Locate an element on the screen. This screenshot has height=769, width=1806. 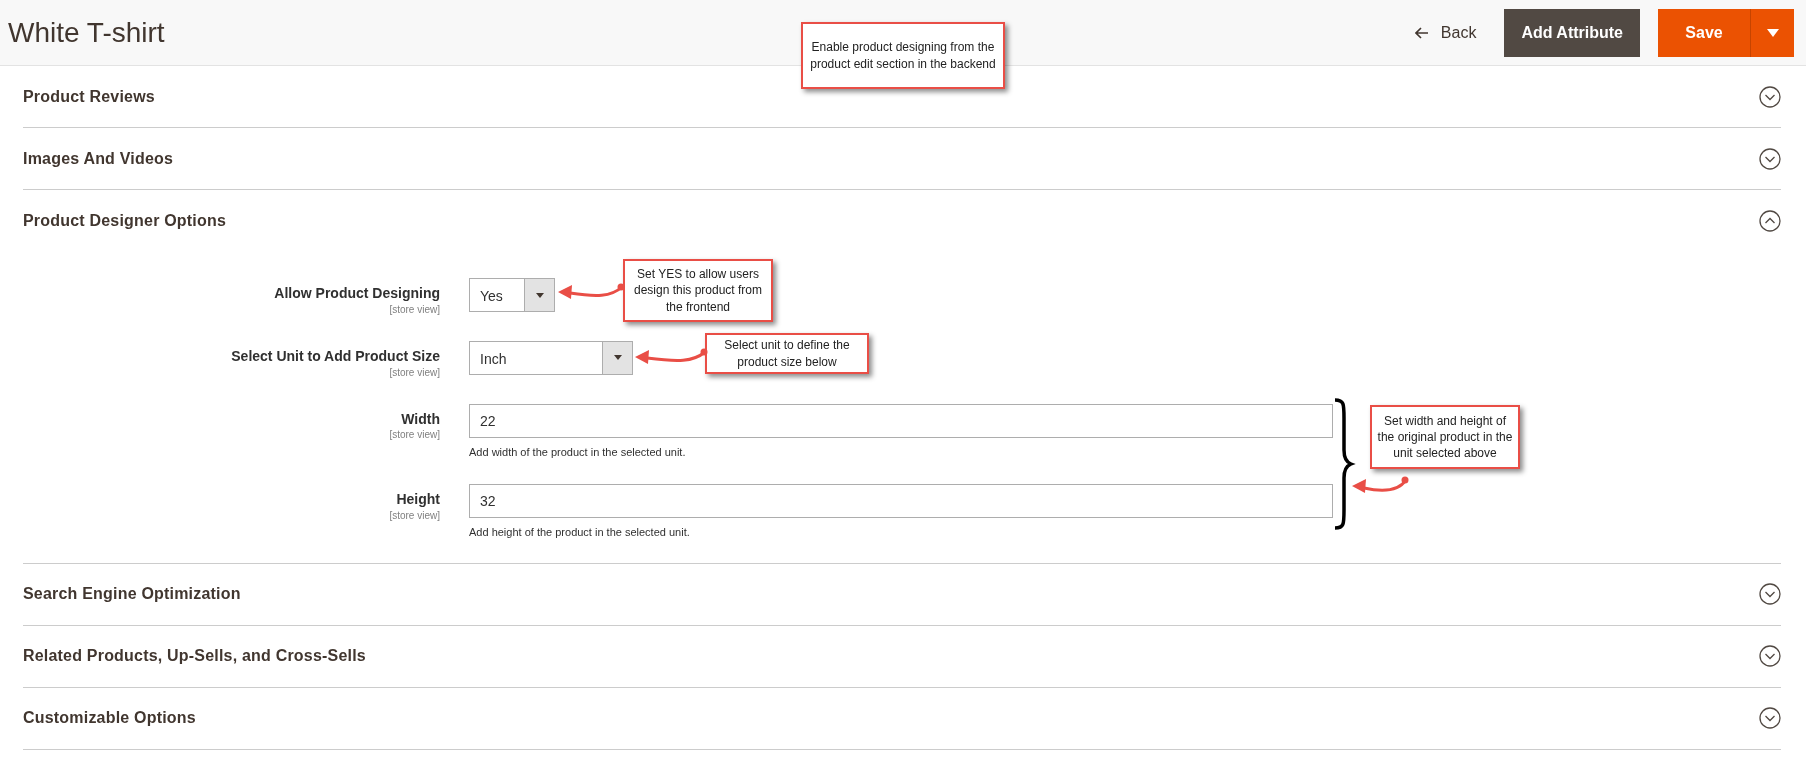
field-note: Add height of the product in the selected unit. is located at coordinates (580, 533).